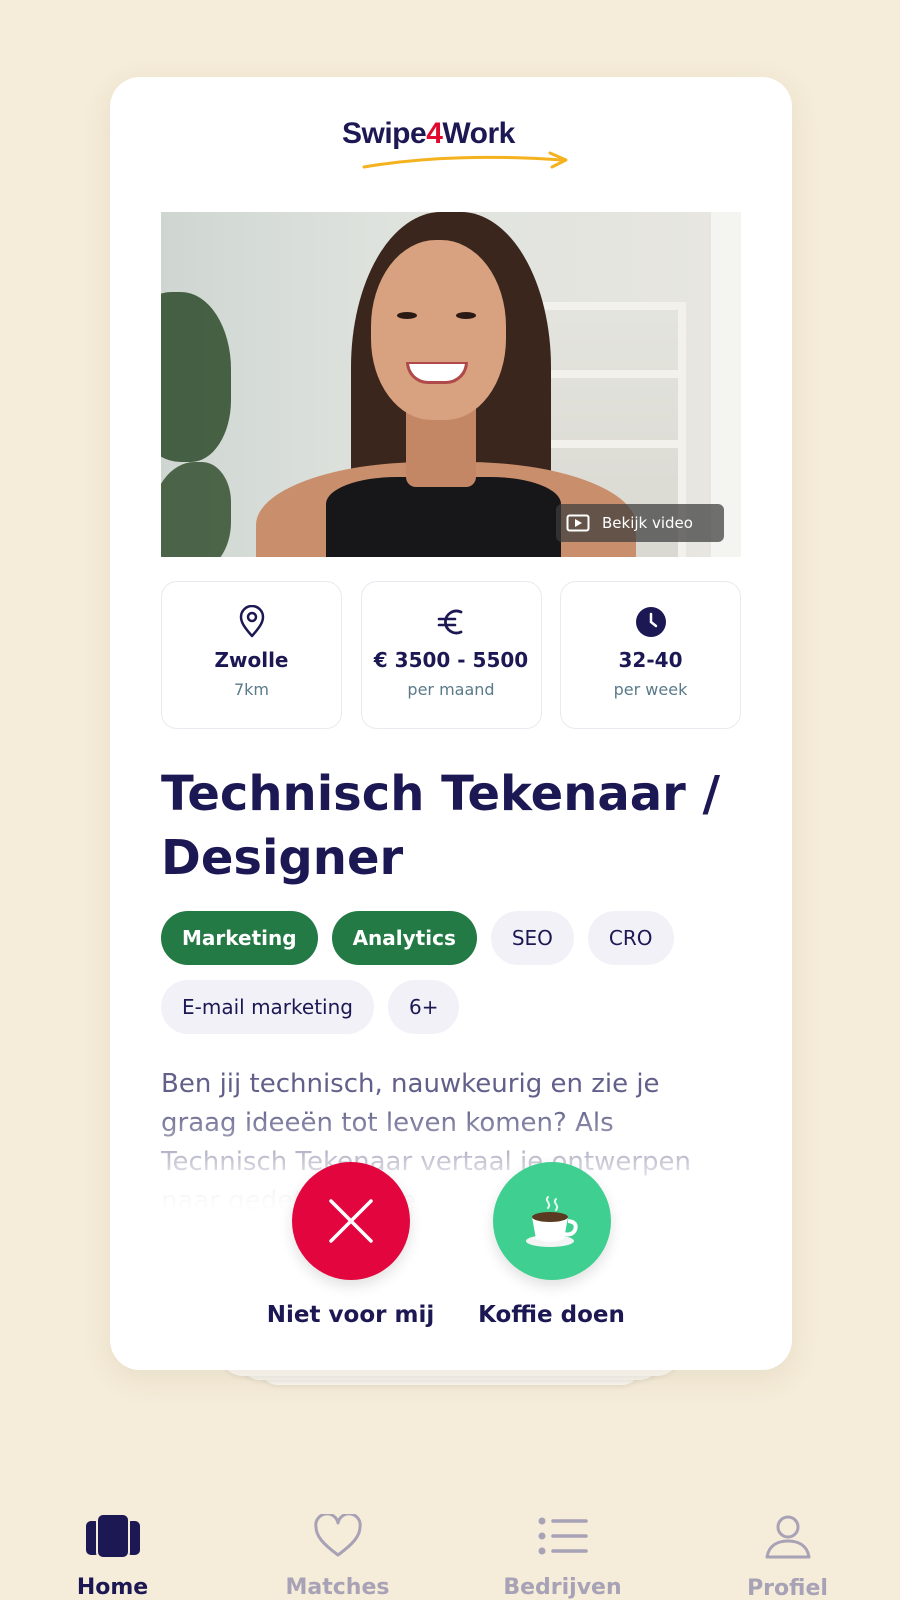 This screenshot has width=900, height=1600. I want to click on location-distance: 7km, so click(251, 689).